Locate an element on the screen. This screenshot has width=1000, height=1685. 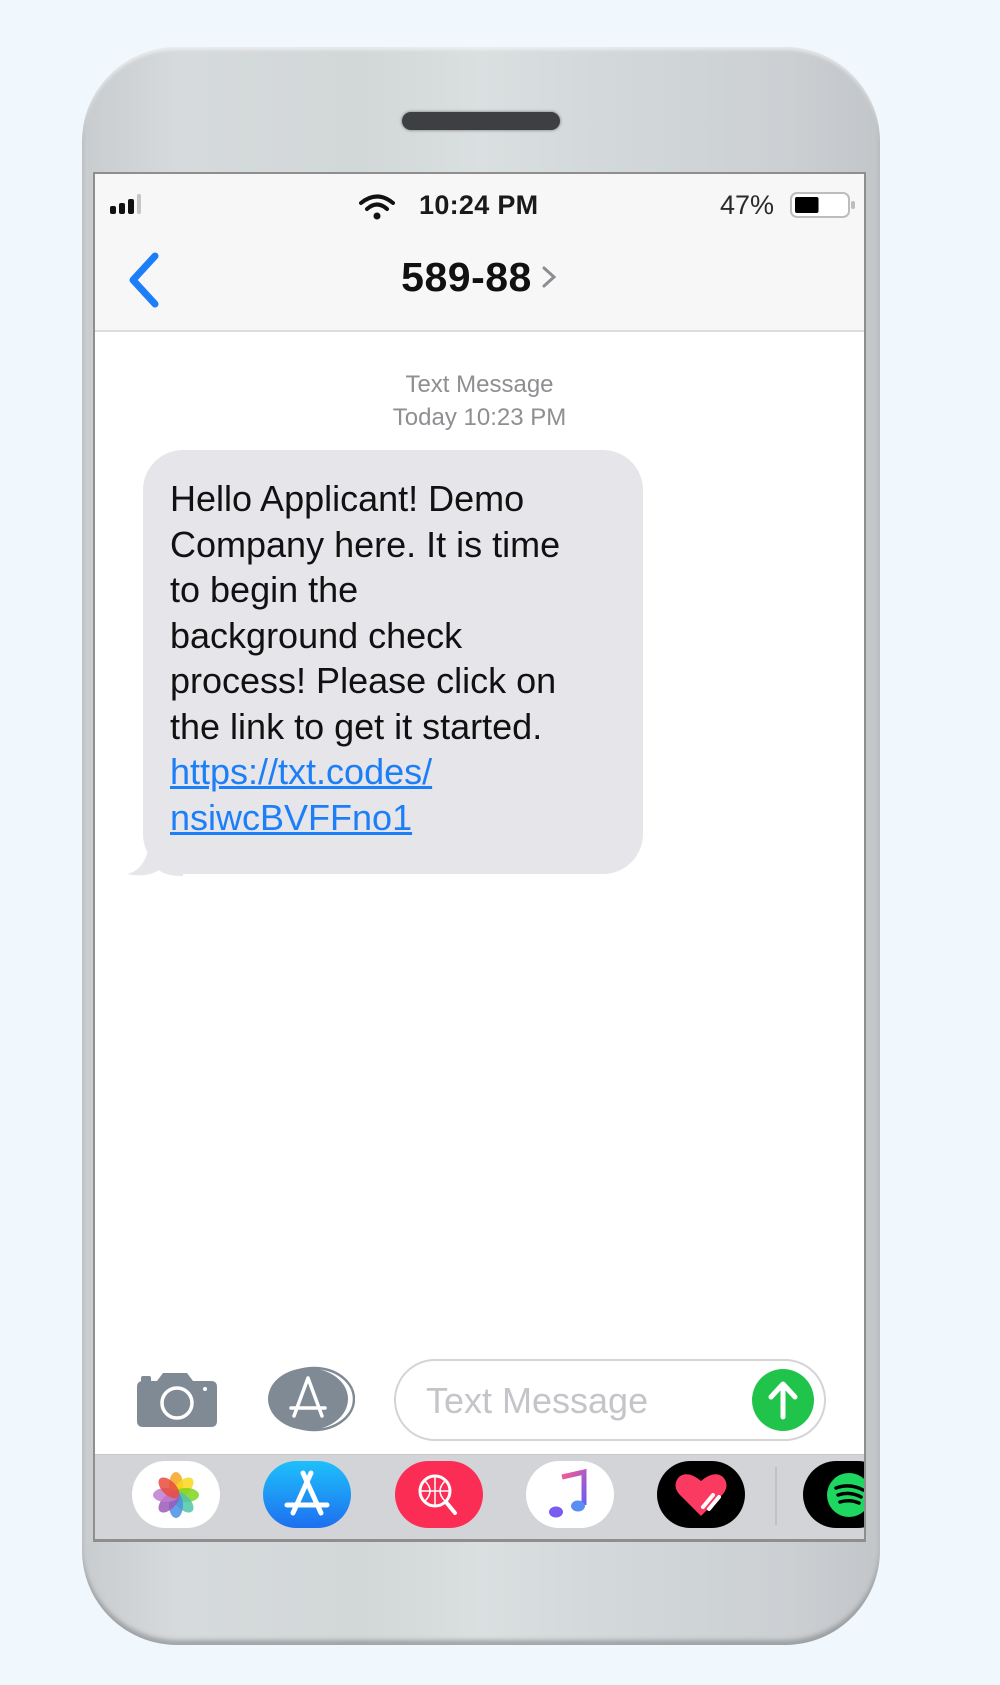
link-line: nsiwcBVFFno1 is located at coordinates (291, 817).